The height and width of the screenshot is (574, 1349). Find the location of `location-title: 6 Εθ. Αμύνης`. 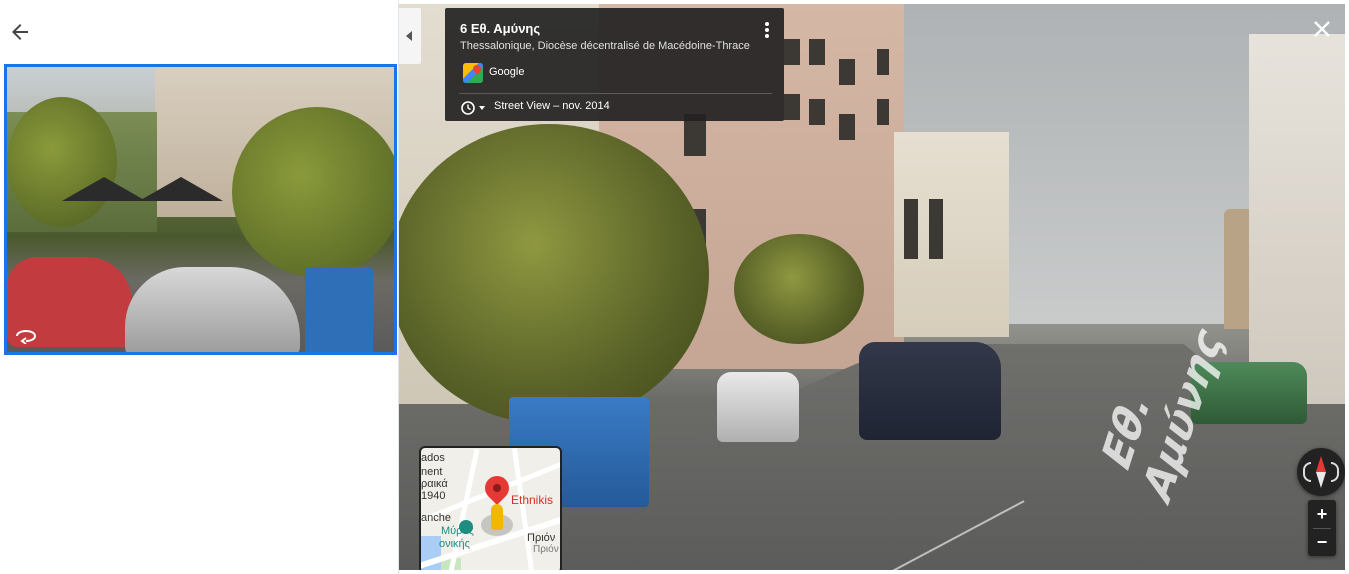

location-title: 6 Εθ. Αμύνης is located at coordinates (500, 28).